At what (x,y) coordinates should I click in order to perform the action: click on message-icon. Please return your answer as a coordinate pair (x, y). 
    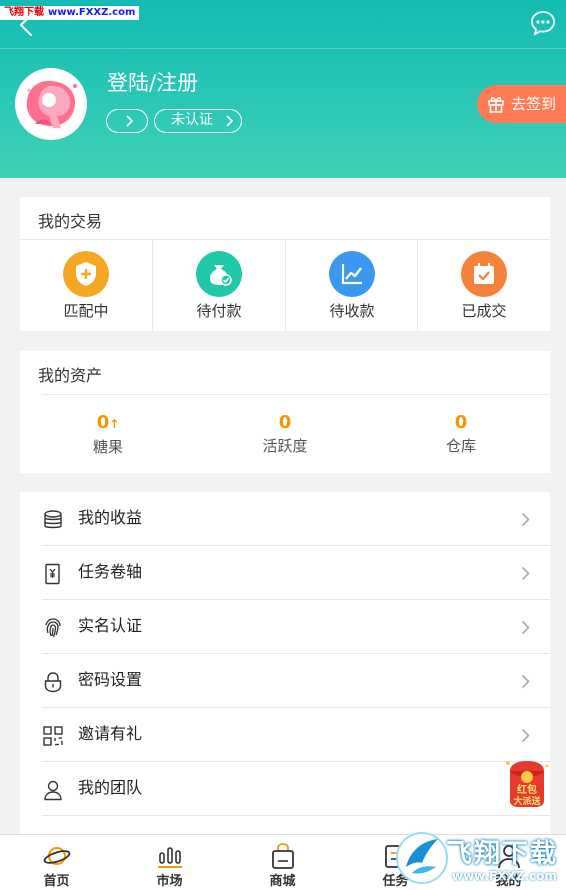
    Looking at the image, I should click on (543, 23).